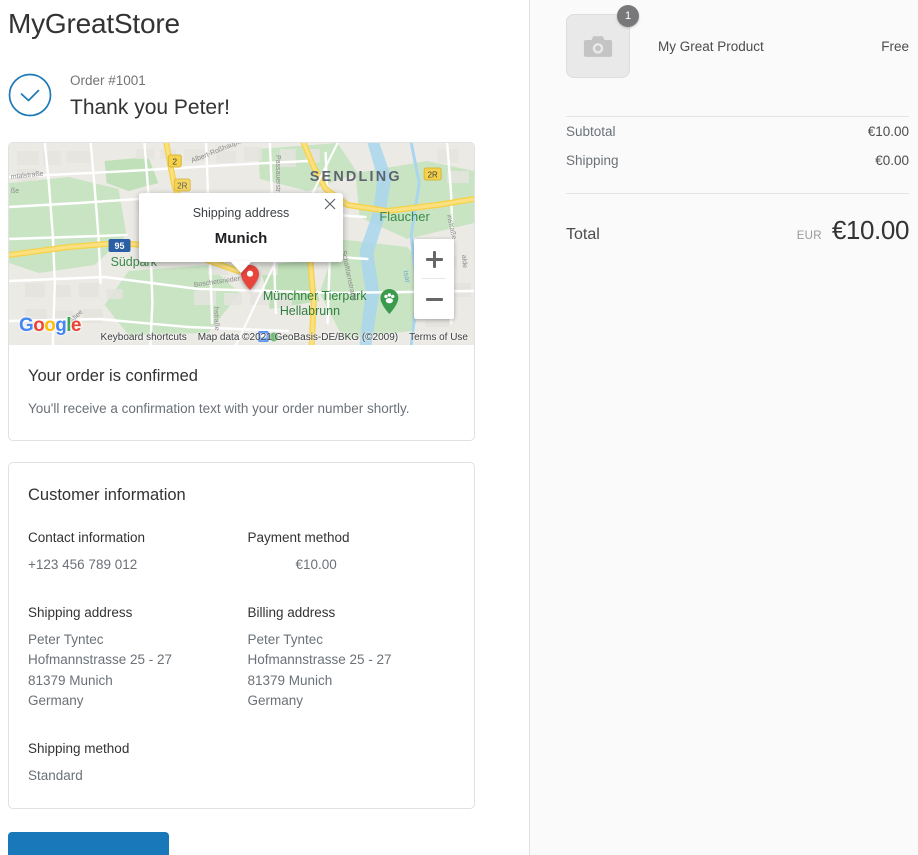  What do you see at coordinates (87, 537) in the screenshot?
I see `contact-information-heading: Contact information` at bounding box center [87, 537].